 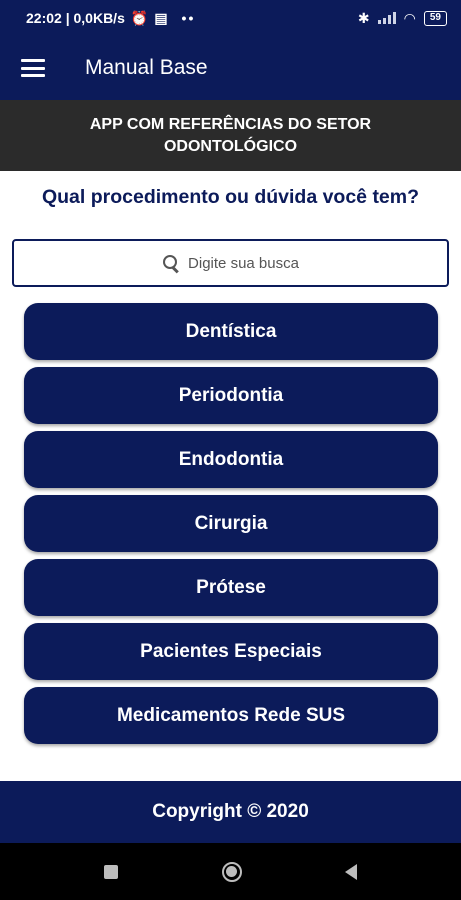 What do you see at coordinates (435, 18) in the screenshot?
I see `battery-icon: 59` at bounding box center [435, 18].